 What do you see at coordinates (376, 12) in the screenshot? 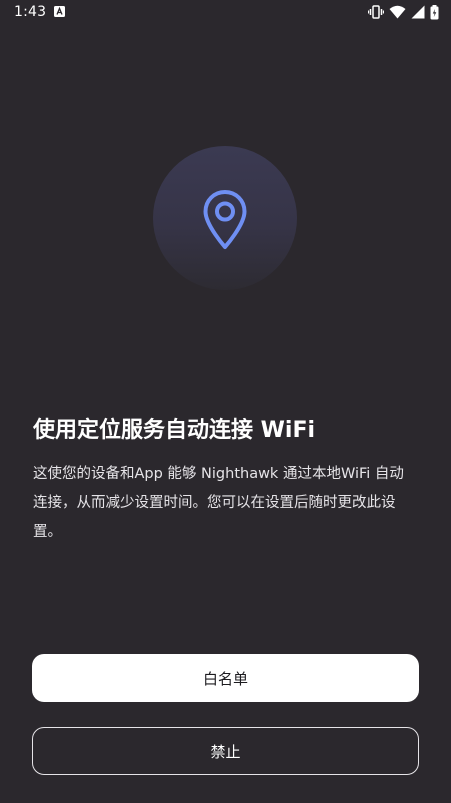
I see `vibrate-icon` at bounding box center [376, 12].